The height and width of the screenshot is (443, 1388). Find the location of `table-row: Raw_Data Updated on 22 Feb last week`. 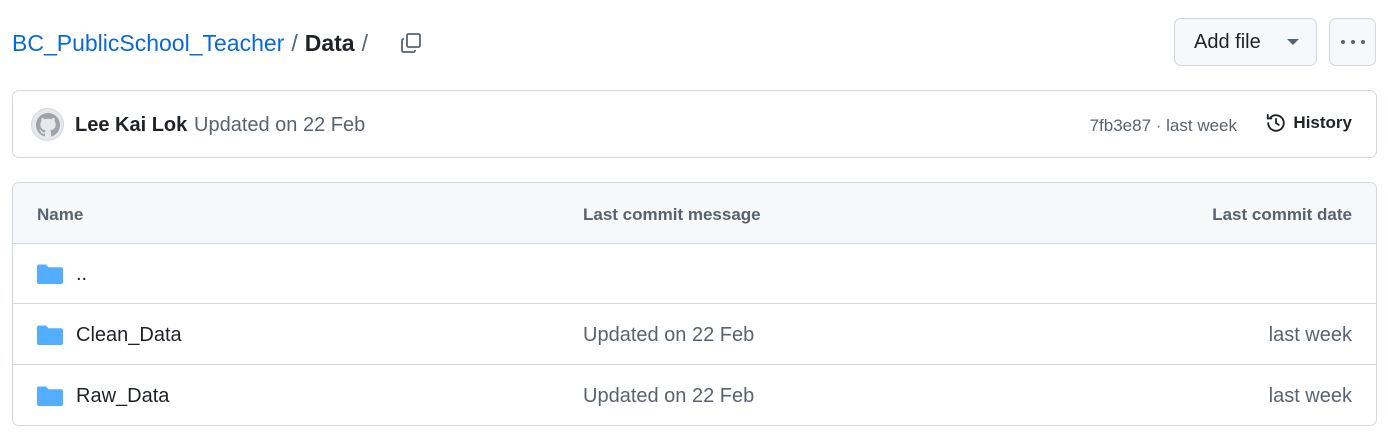

table-row: Raw_Data Updated on 22 Feb last week is located at coordinates (694, 395).